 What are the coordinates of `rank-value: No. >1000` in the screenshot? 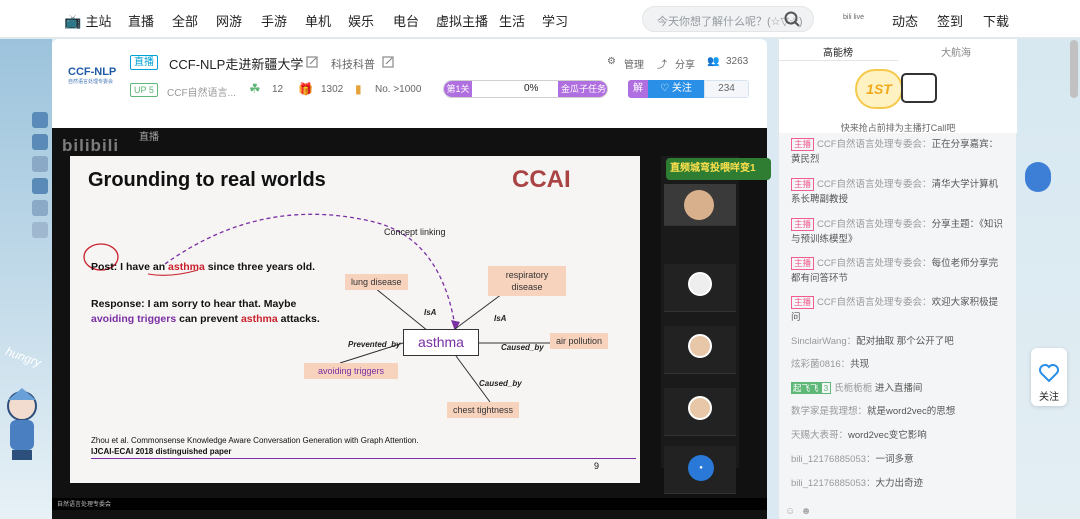 It's located at (398, 89).